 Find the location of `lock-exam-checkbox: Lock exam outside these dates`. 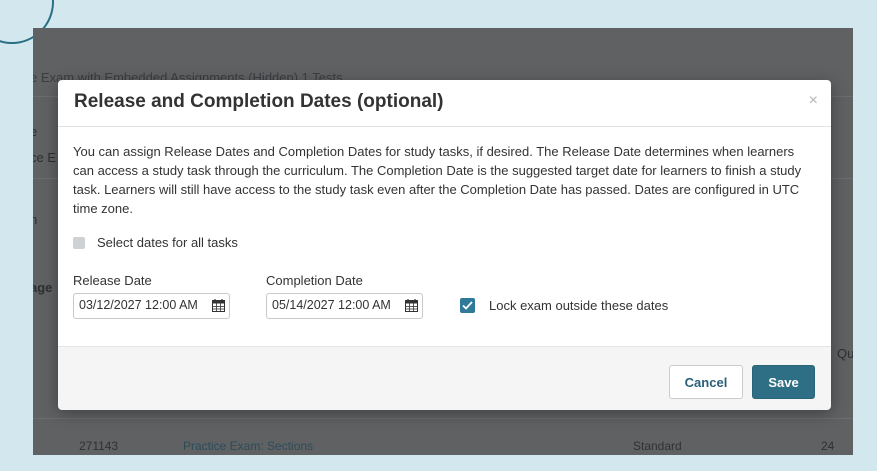

lock-exam-checkbox: Lock exam outside these dates is located at coordinates (564, 305).